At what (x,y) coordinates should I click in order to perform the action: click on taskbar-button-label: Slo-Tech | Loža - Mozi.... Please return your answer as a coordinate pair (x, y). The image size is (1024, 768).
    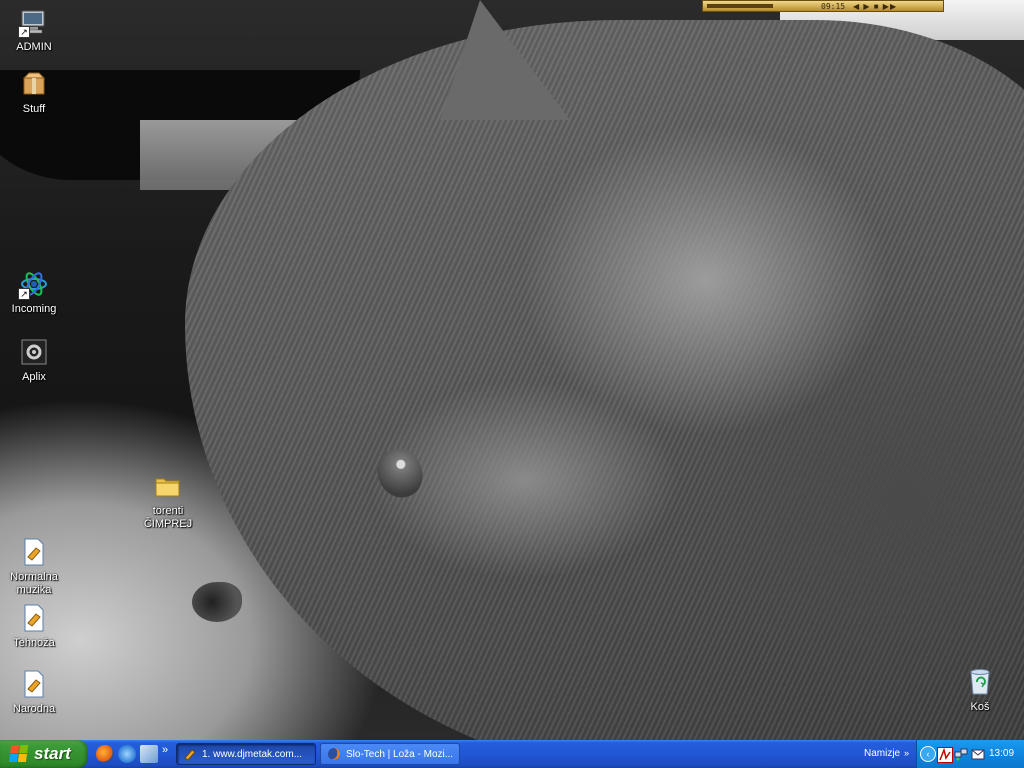
    Looking at the image, I should click on (400, 754).